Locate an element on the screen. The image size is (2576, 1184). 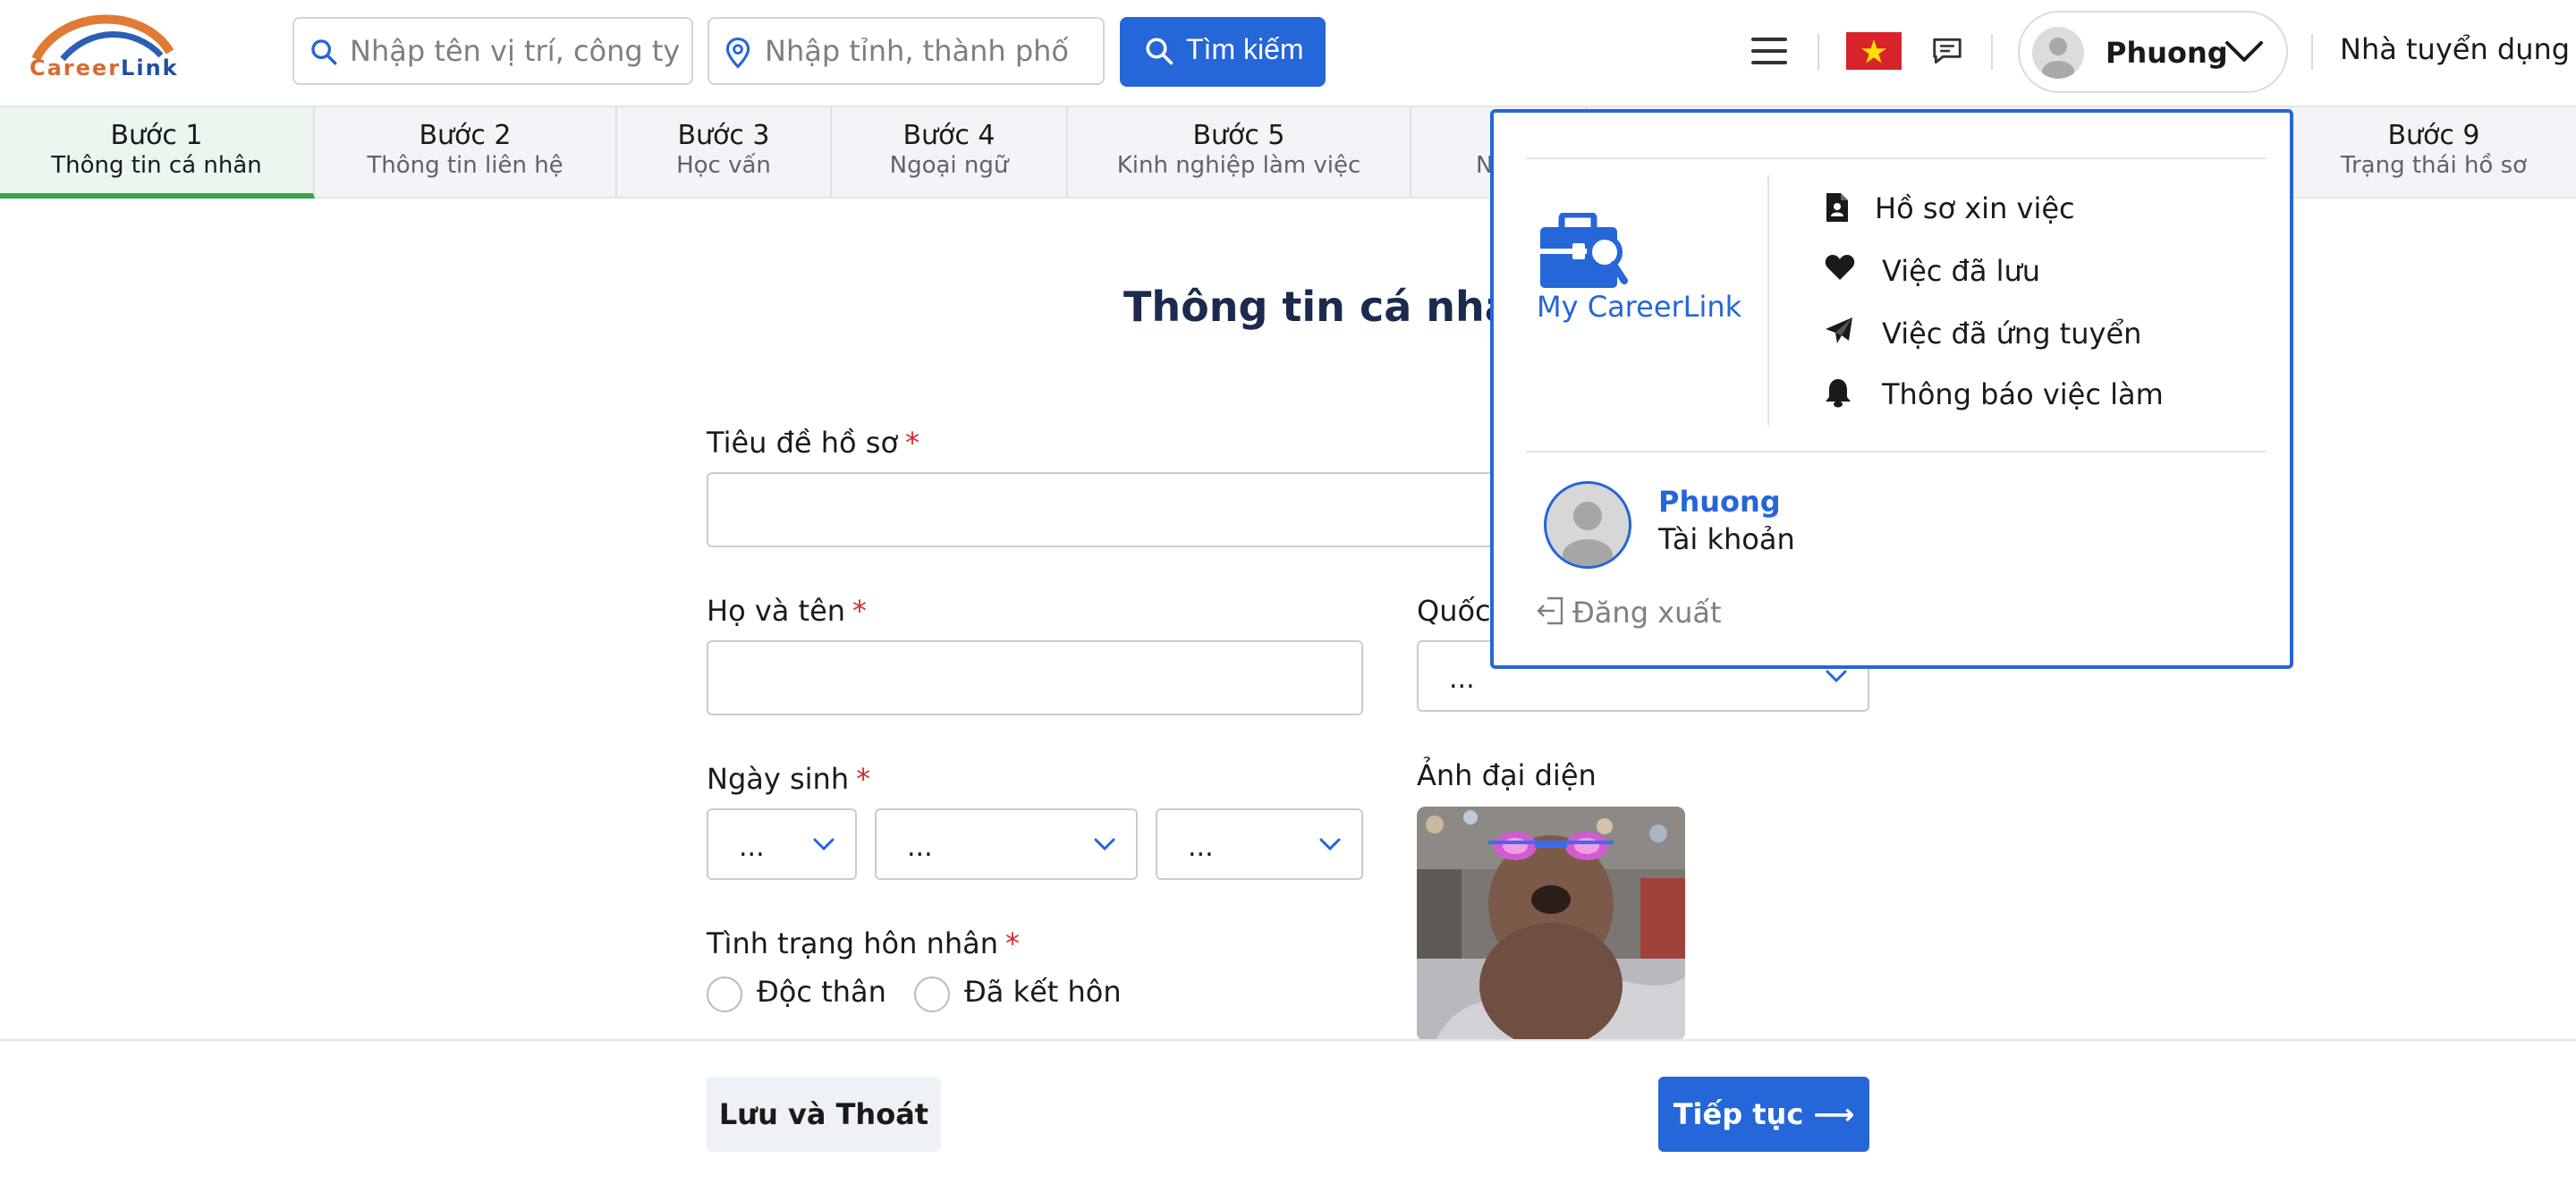
save-exit-button: Lưu và Thoát is located at coordinates (824, 1114).